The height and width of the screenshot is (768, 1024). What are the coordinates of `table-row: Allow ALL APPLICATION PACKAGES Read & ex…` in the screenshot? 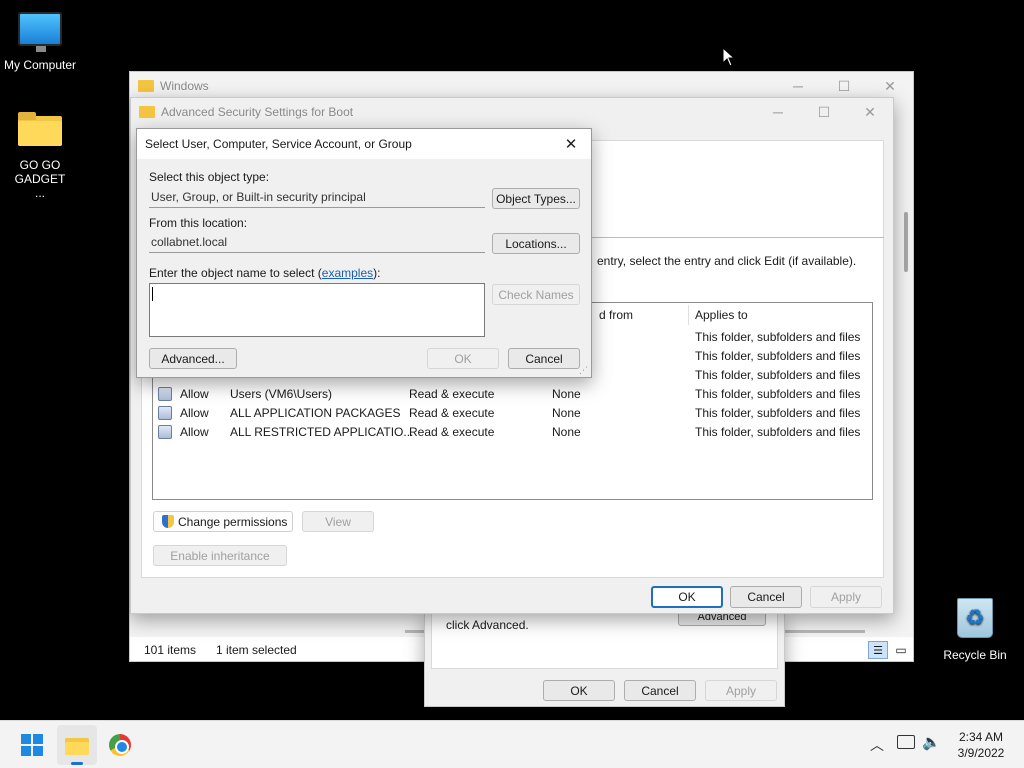 It's located at (512, 413).